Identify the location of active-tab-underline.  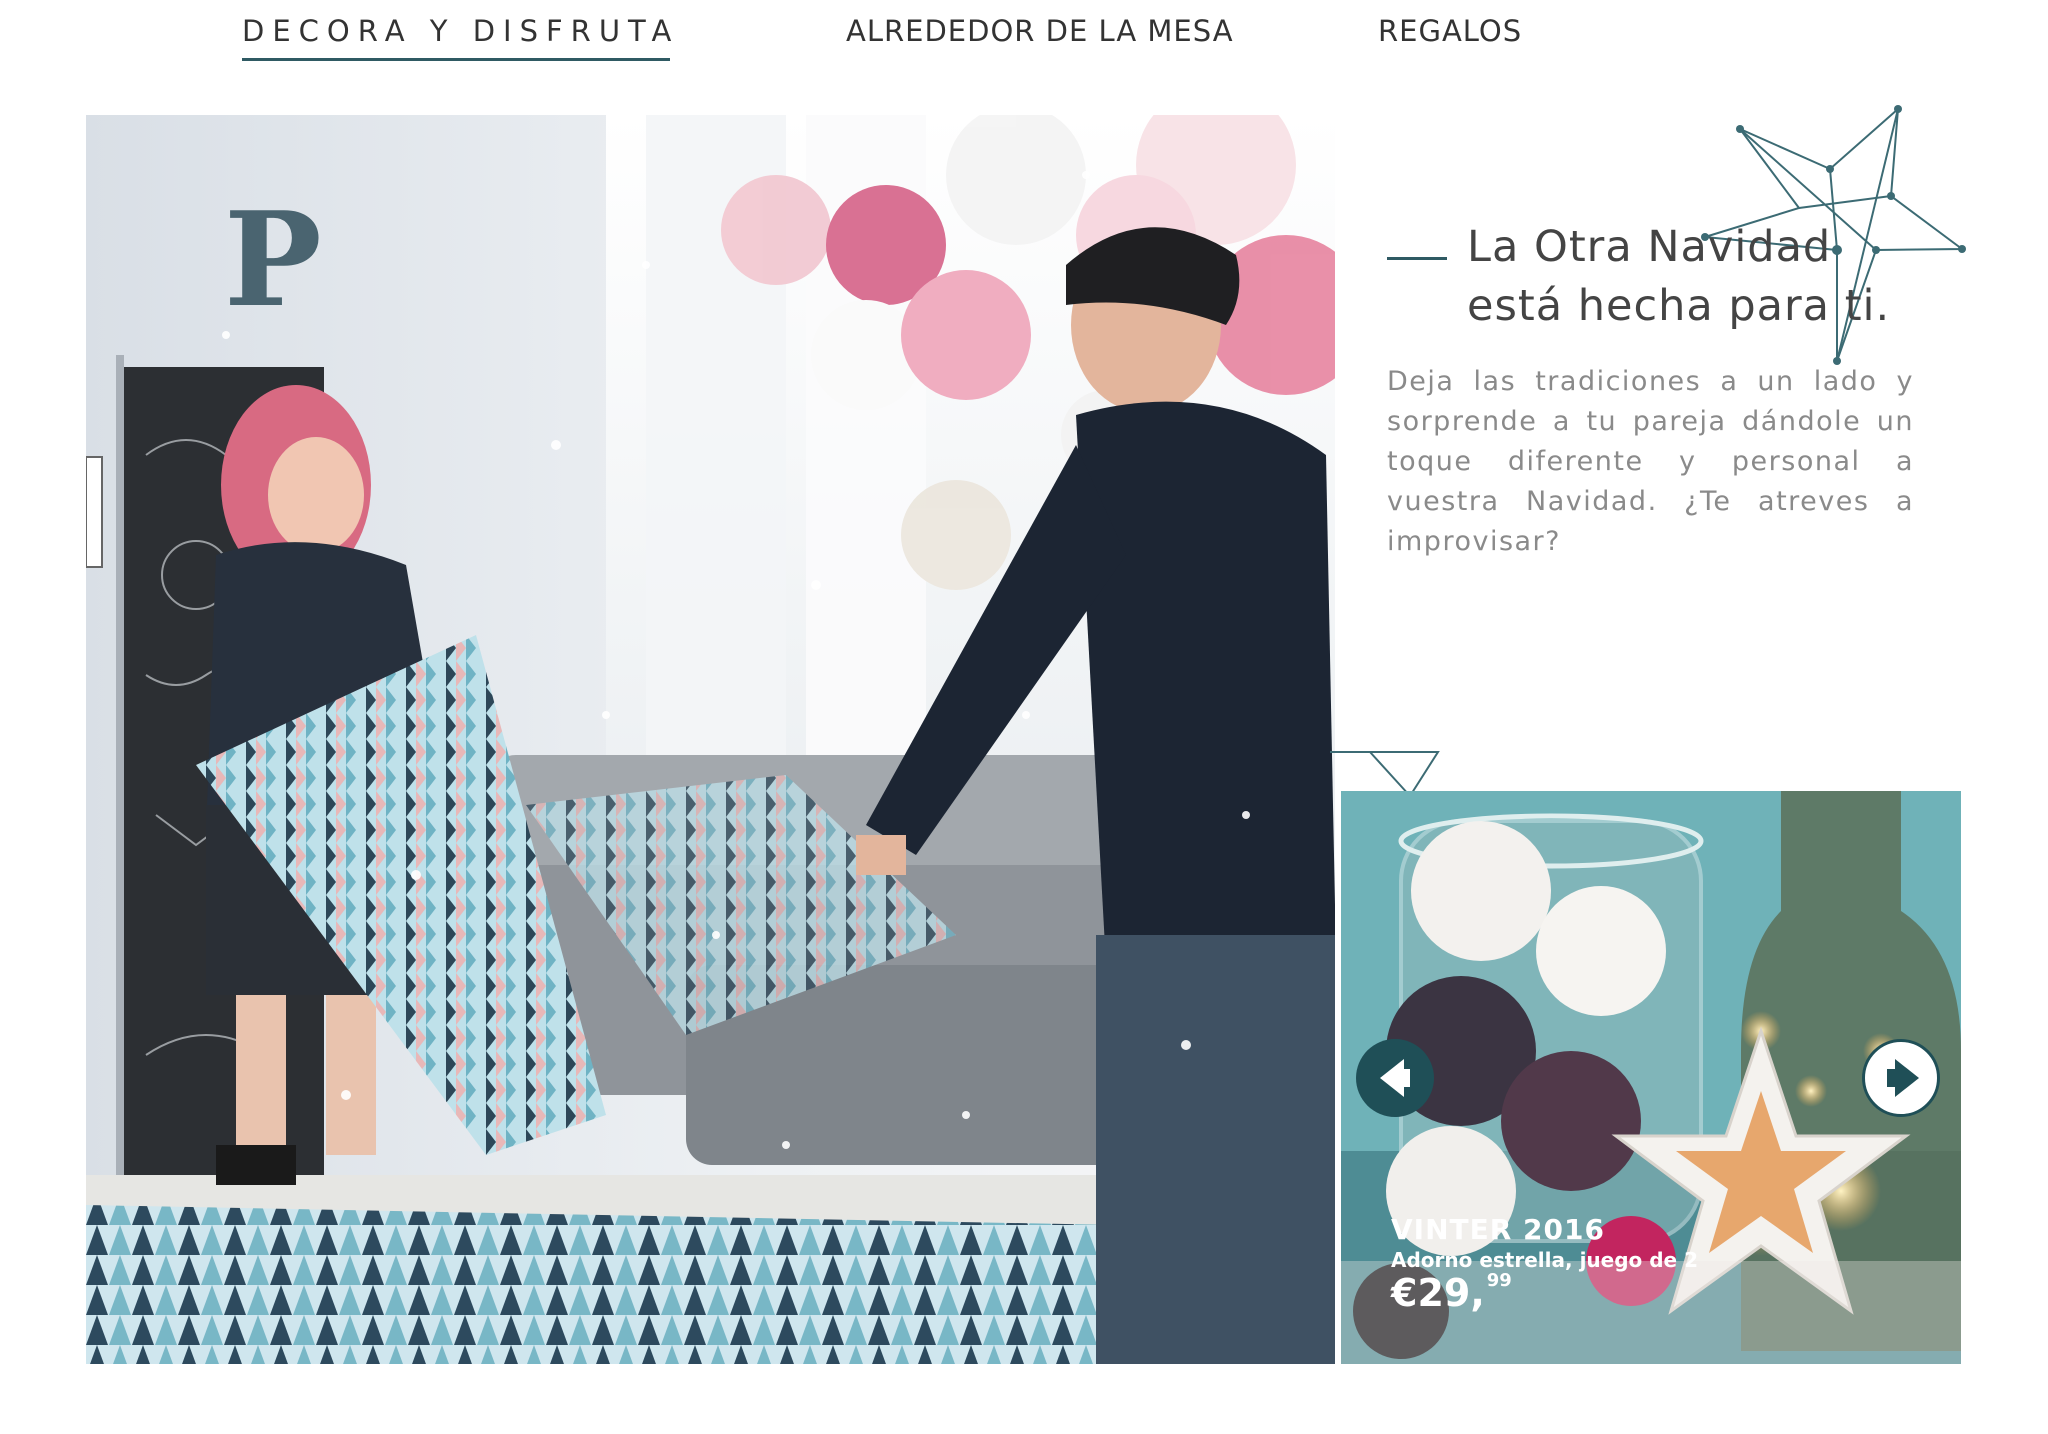
(456, 59).